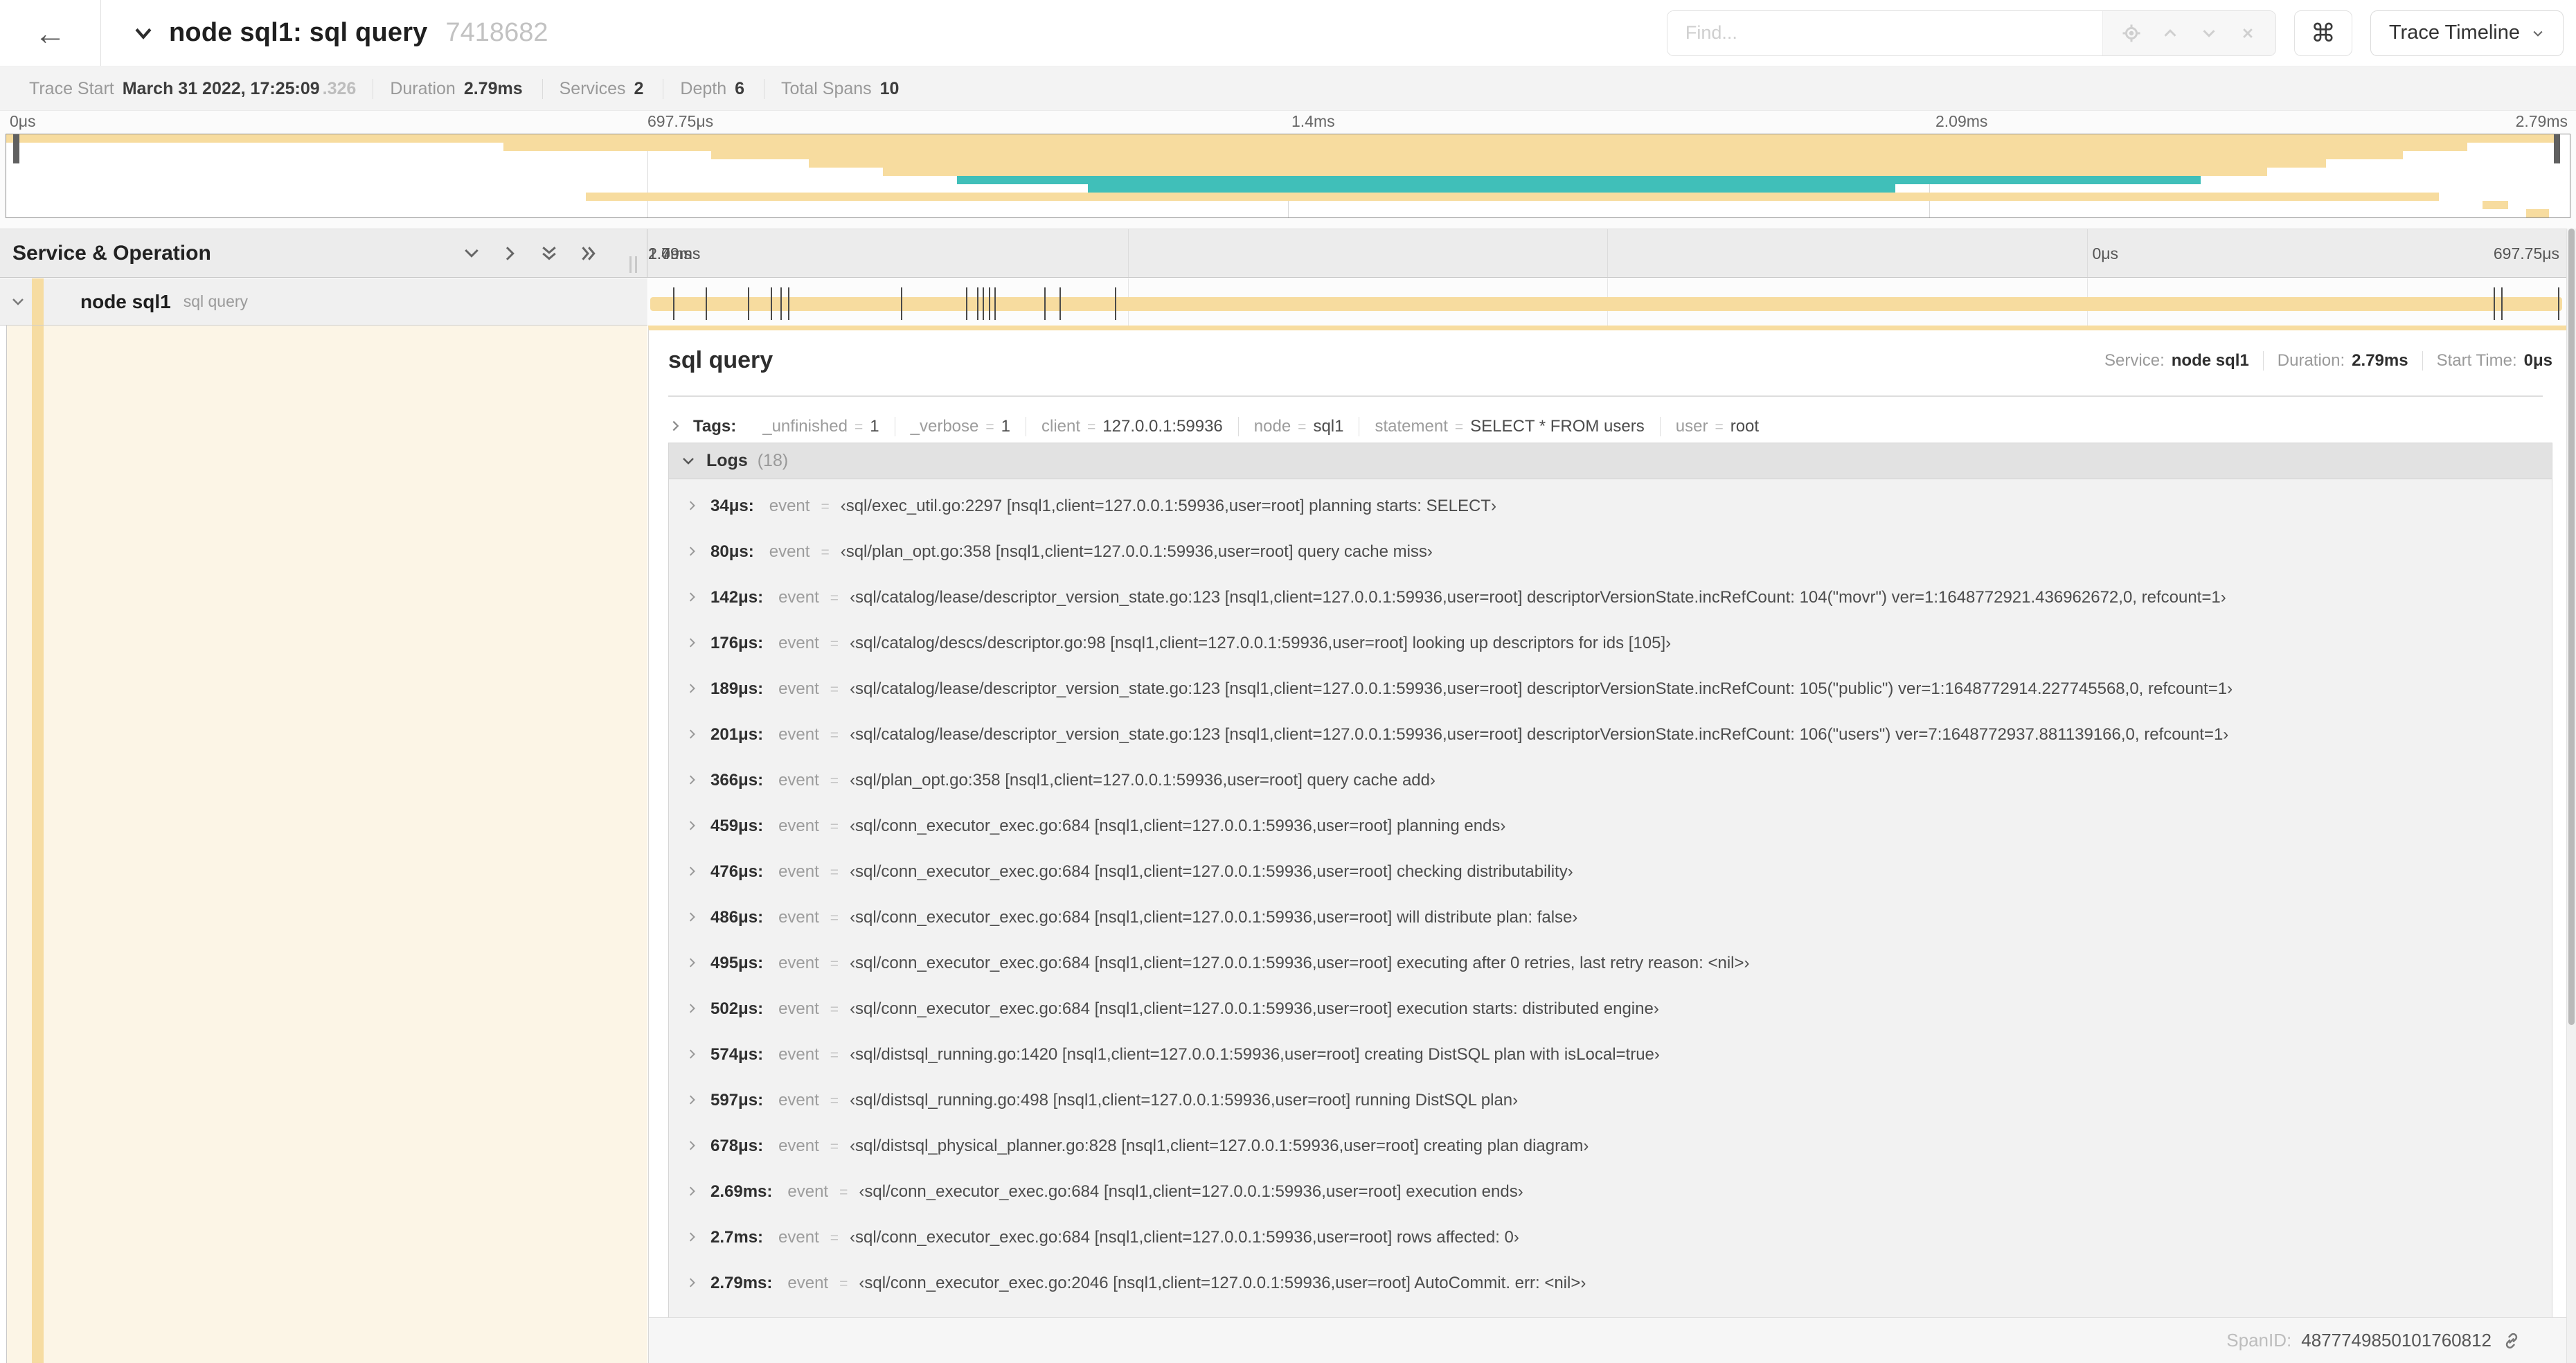 The image size is (2576, 1363). I want to click on collapse-all-icon, so click(549, 254).